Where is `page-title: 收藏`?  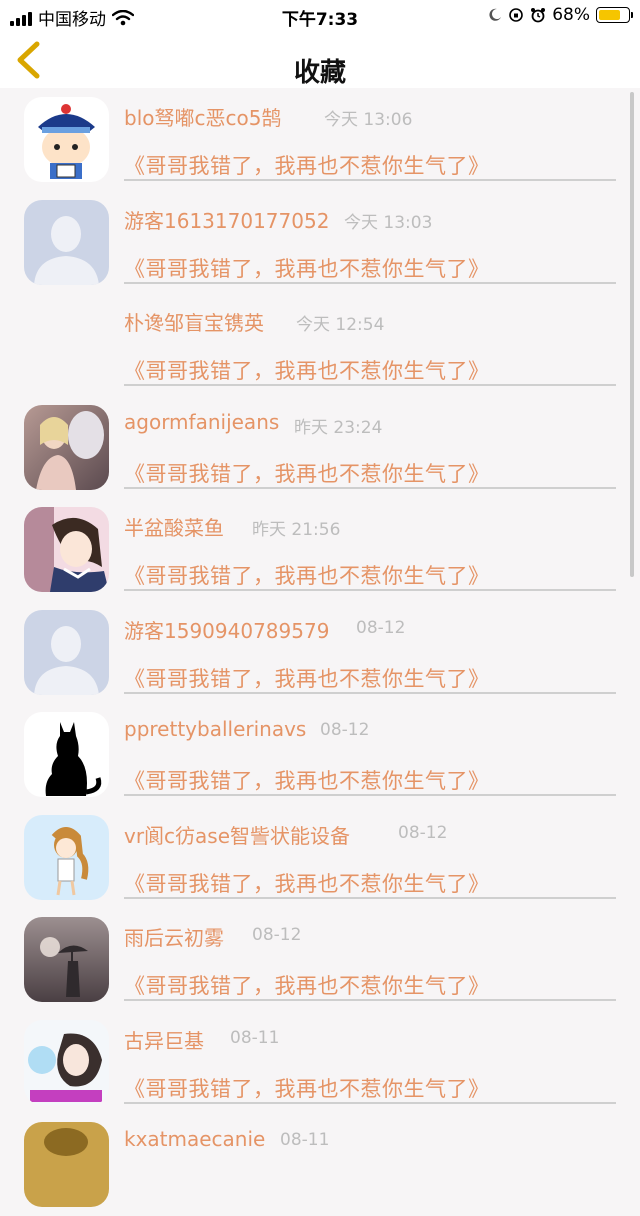
page-title: 收藏 is located at coordinates (319, 73).